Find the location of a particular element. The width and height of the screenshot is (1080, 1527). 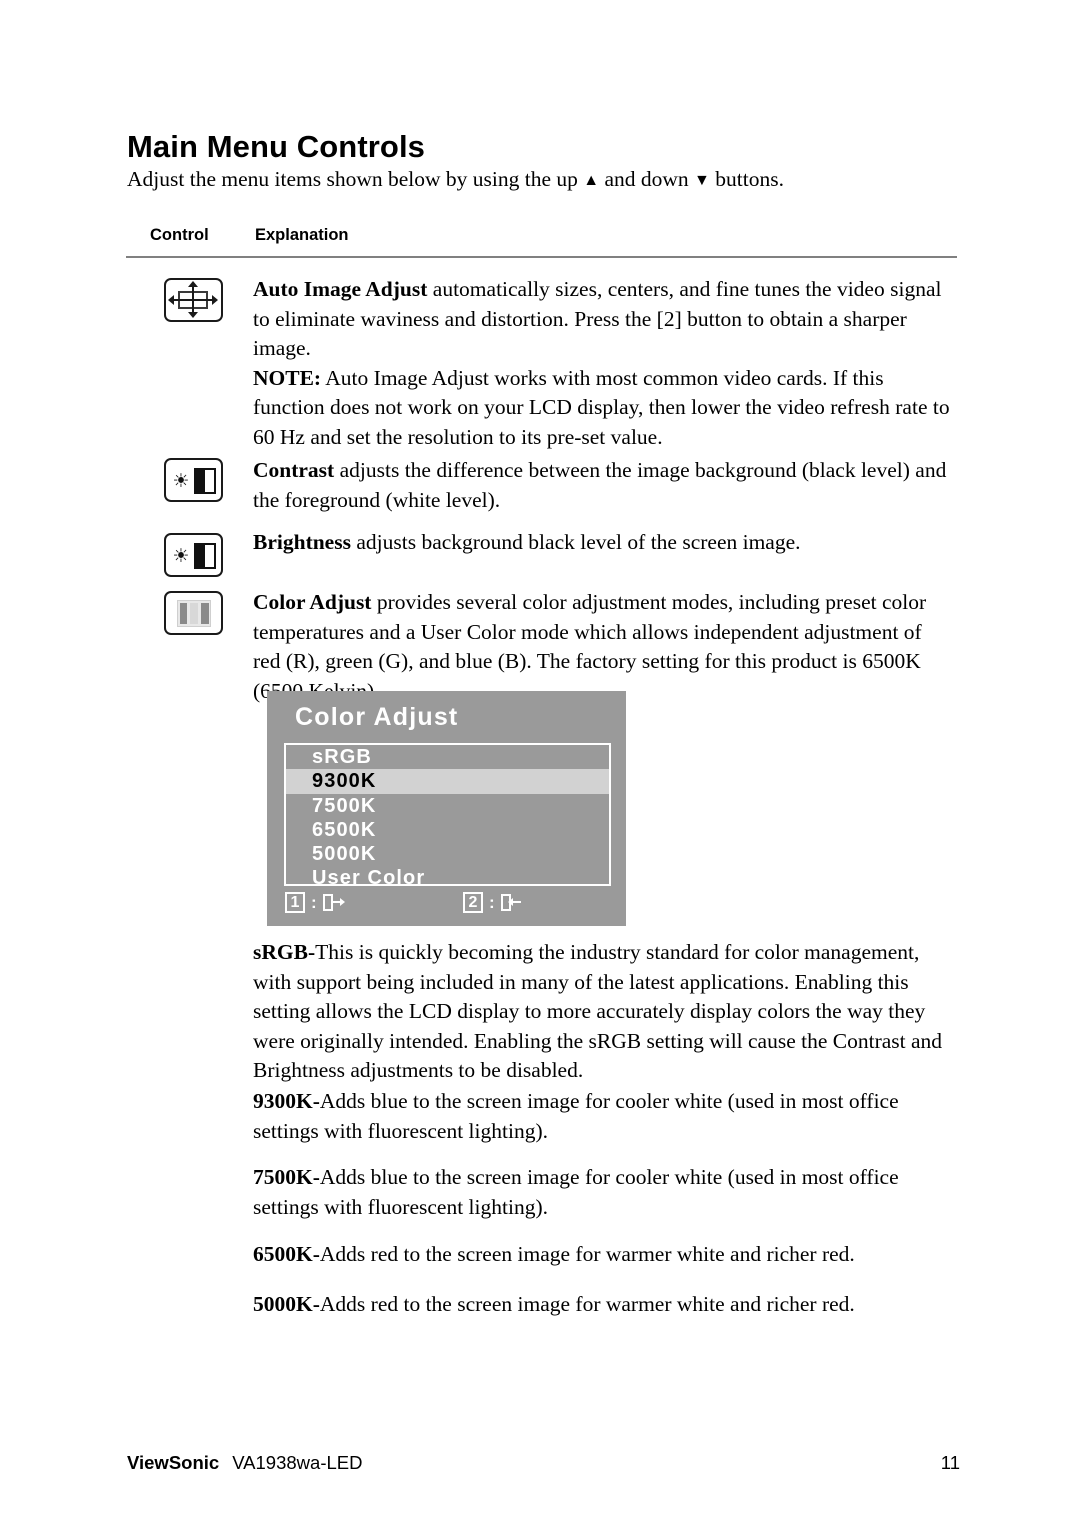

exit-page-right-icon is located at coordinates (333, 903).